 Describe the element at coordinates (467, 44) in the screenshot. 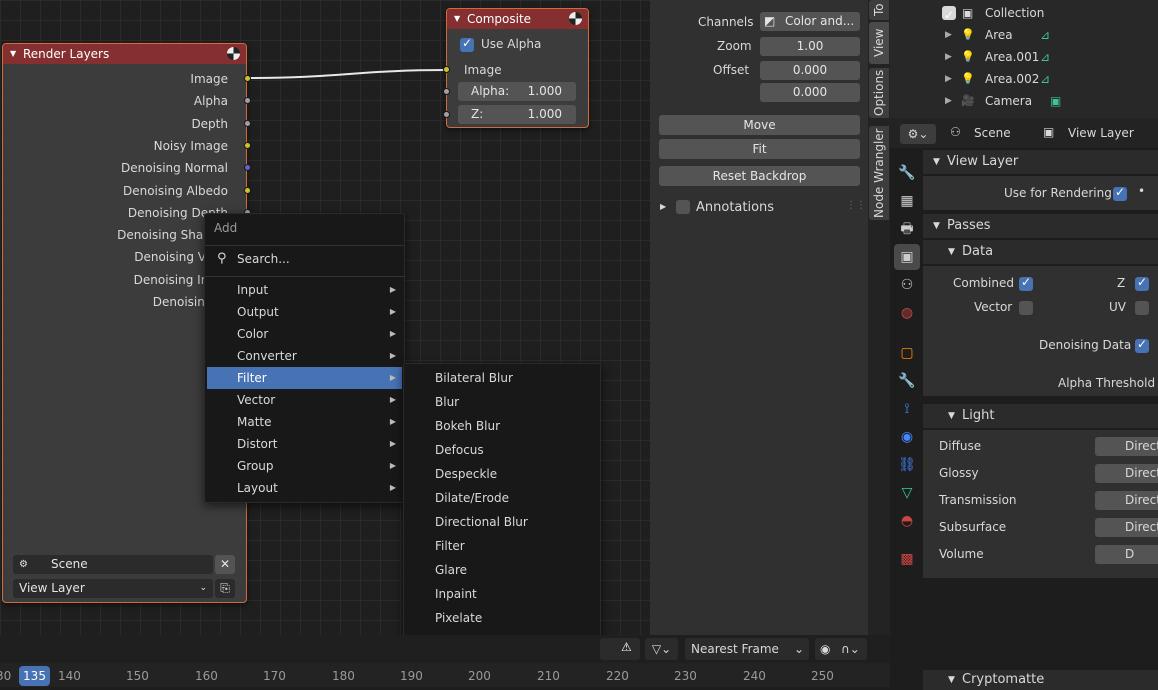

I see `use-alpha-checkbox` at that location.